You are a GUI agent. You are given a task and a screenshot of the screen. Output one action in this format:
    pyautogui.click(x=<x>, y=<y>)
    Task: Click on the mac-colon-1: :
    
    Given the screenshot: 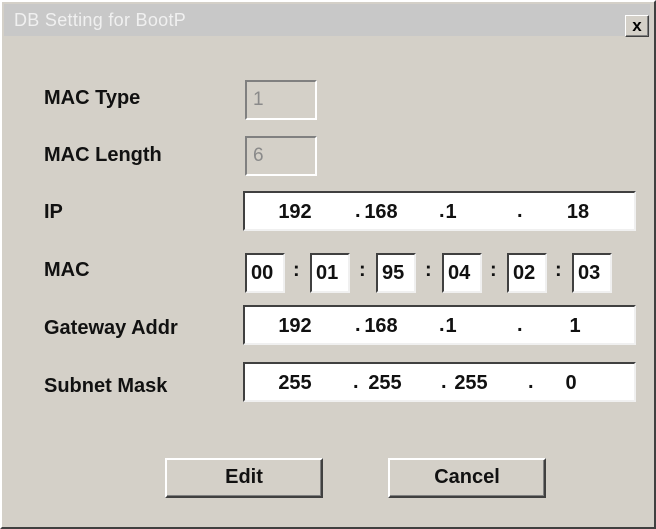 What is the action you would take?
    pyautogui.click(x=296, y=270)
    